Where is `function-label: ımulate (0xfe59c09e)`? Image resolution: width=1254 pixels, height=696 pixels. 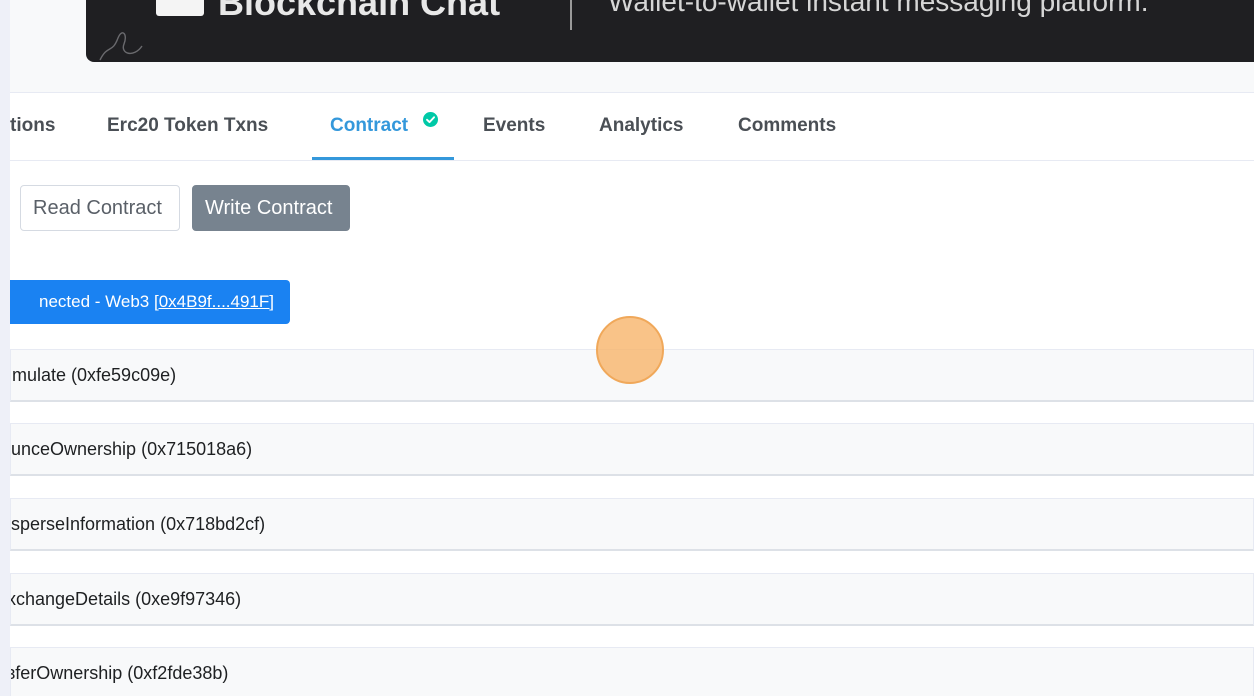
function-label: ımulate (0xfe59c09e) is located at coordinates (93, 375).